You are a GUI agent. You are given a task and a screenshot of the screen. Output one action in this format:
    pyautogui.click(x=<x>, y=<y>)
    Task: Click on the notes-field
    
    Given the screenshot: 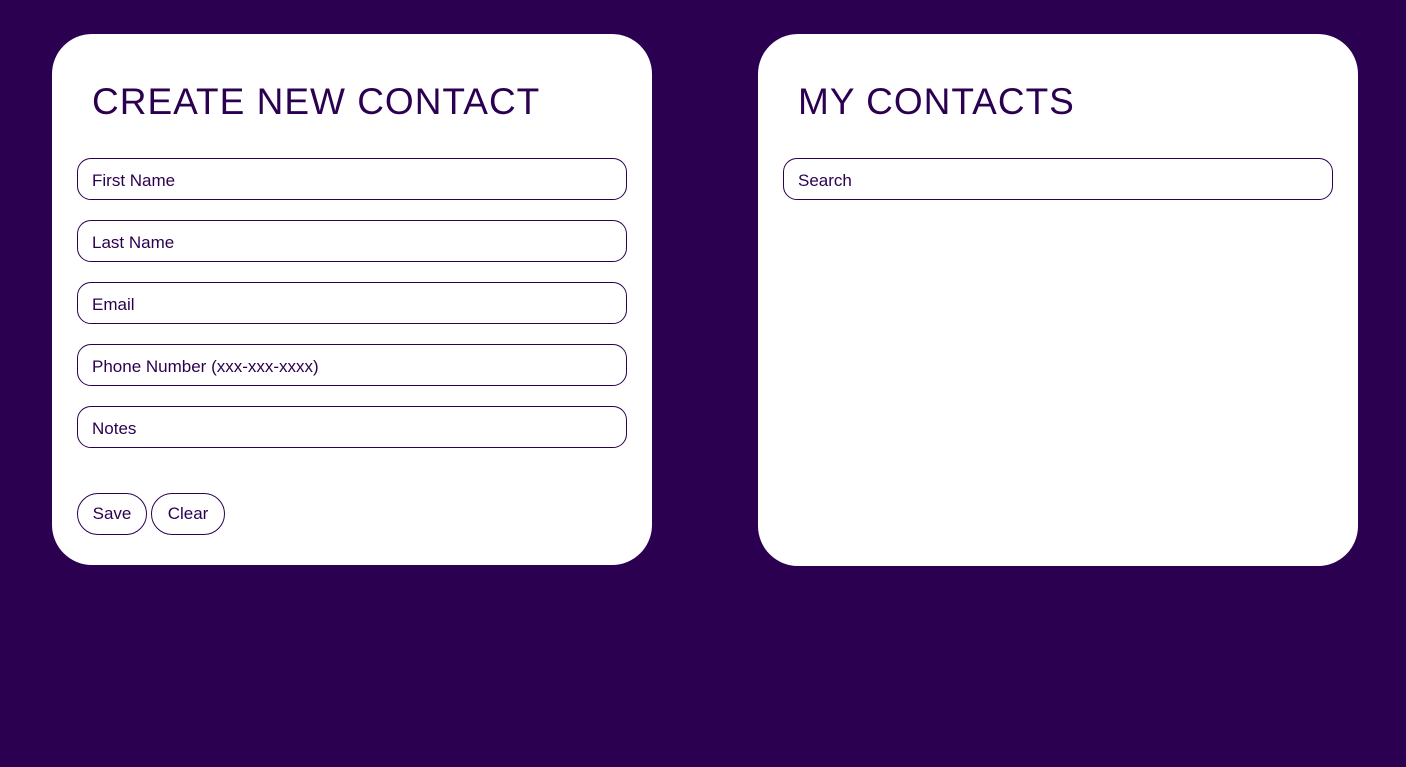 What is the action you would take?
    pyautogui.click(x=352, y=427)
    